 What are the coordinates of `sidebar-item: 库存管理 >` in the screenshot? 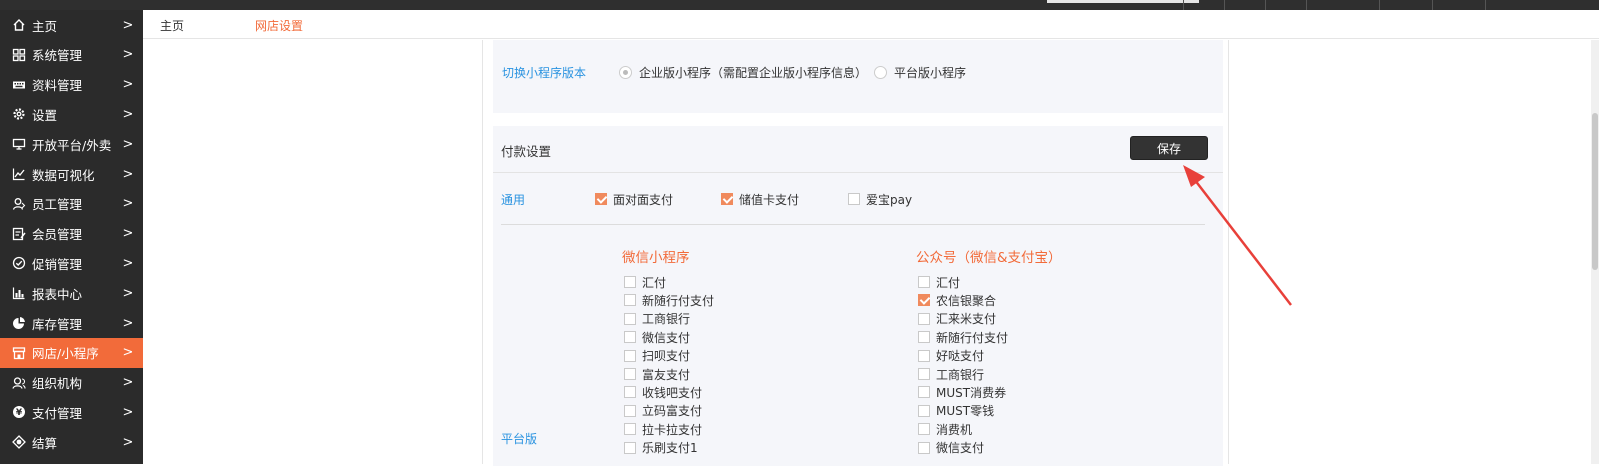 It's located at (71, 323).